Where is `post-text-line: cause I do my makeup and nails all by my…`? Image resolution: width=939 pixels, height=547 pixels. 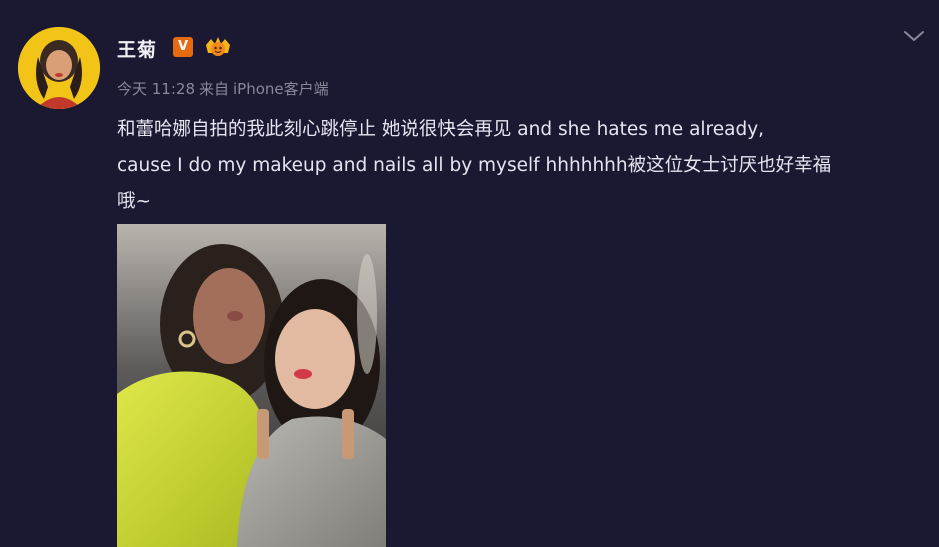
post-text-line: cause I do my makeup and nails all by my… is located at coordinates (474, 165).